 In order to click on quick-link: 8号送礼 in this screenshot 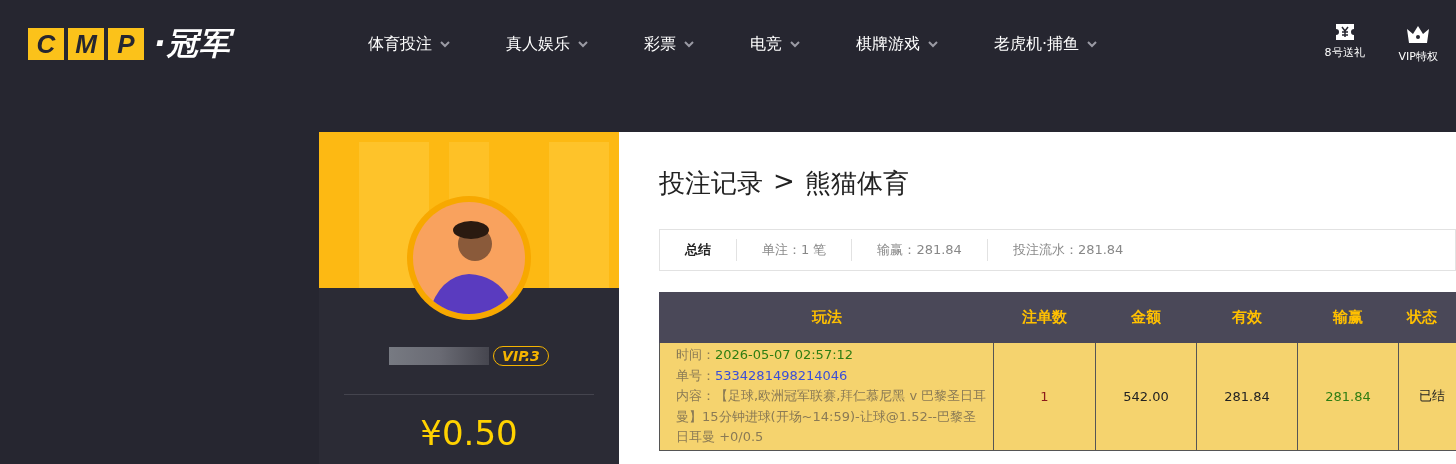, I will do `click(1344, 44)`.